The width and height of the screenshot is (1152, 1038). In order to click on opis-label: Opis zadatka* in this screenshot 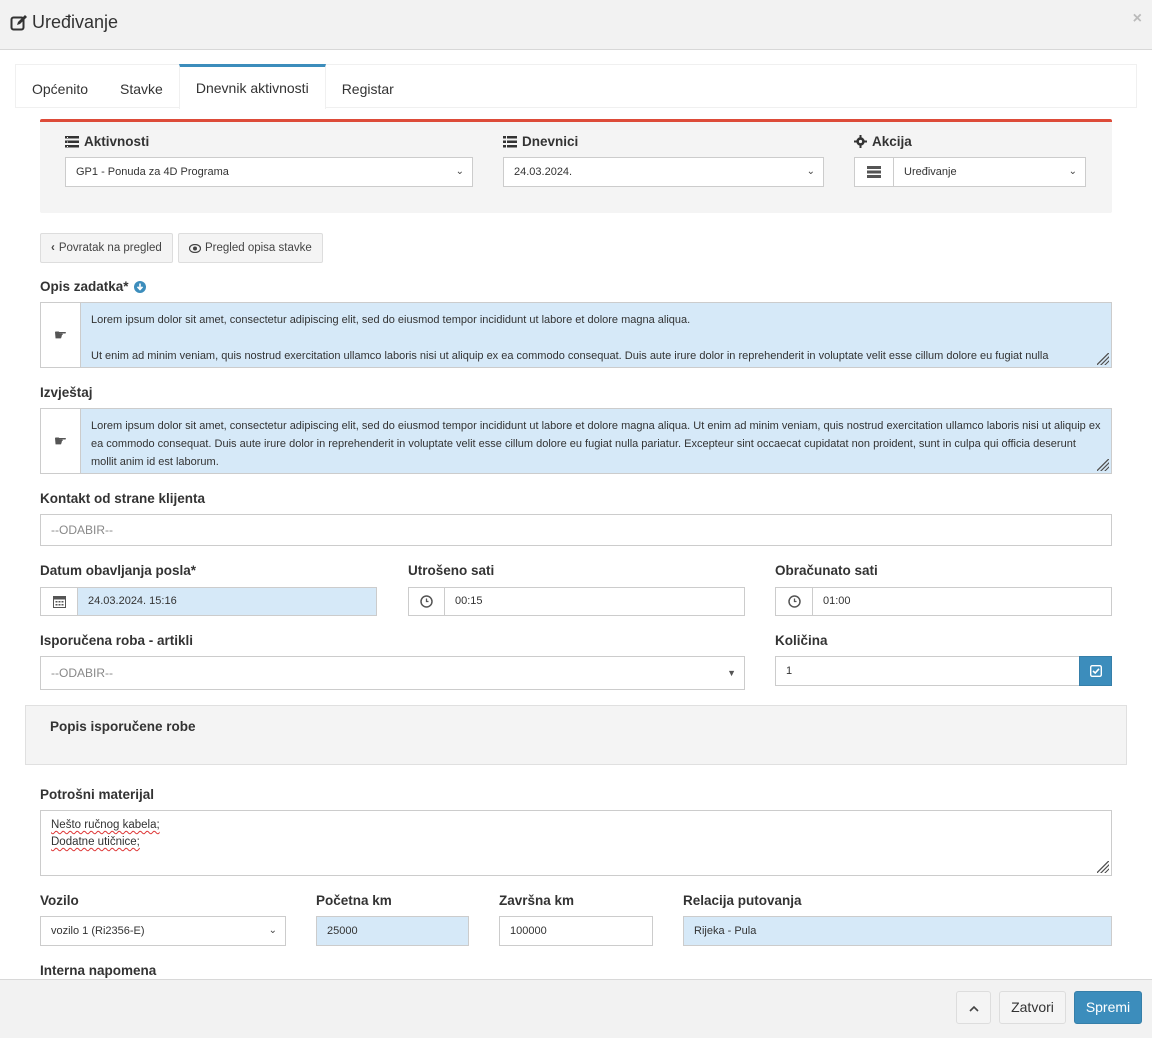, I will do `click(93, 286)`.